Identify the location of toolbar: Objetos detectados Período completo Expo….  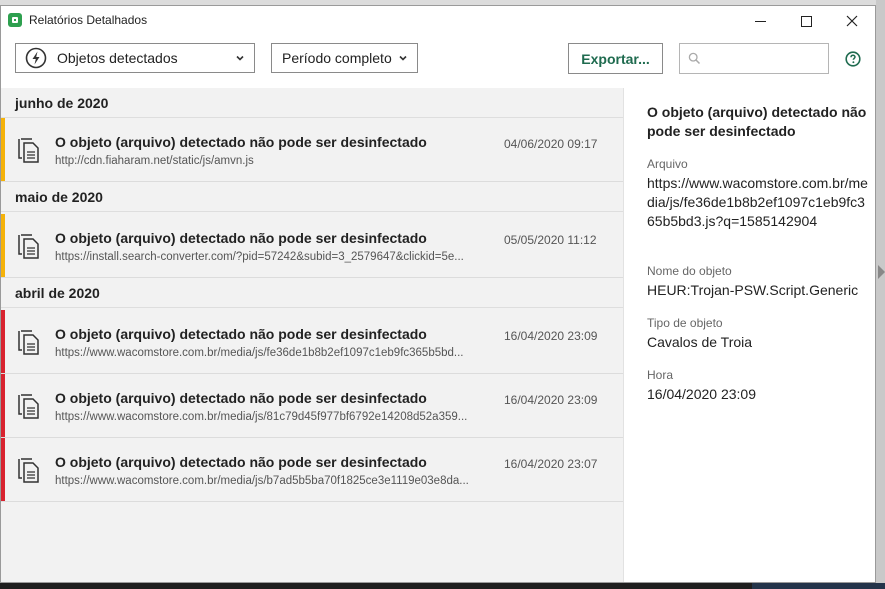
(438, 62).